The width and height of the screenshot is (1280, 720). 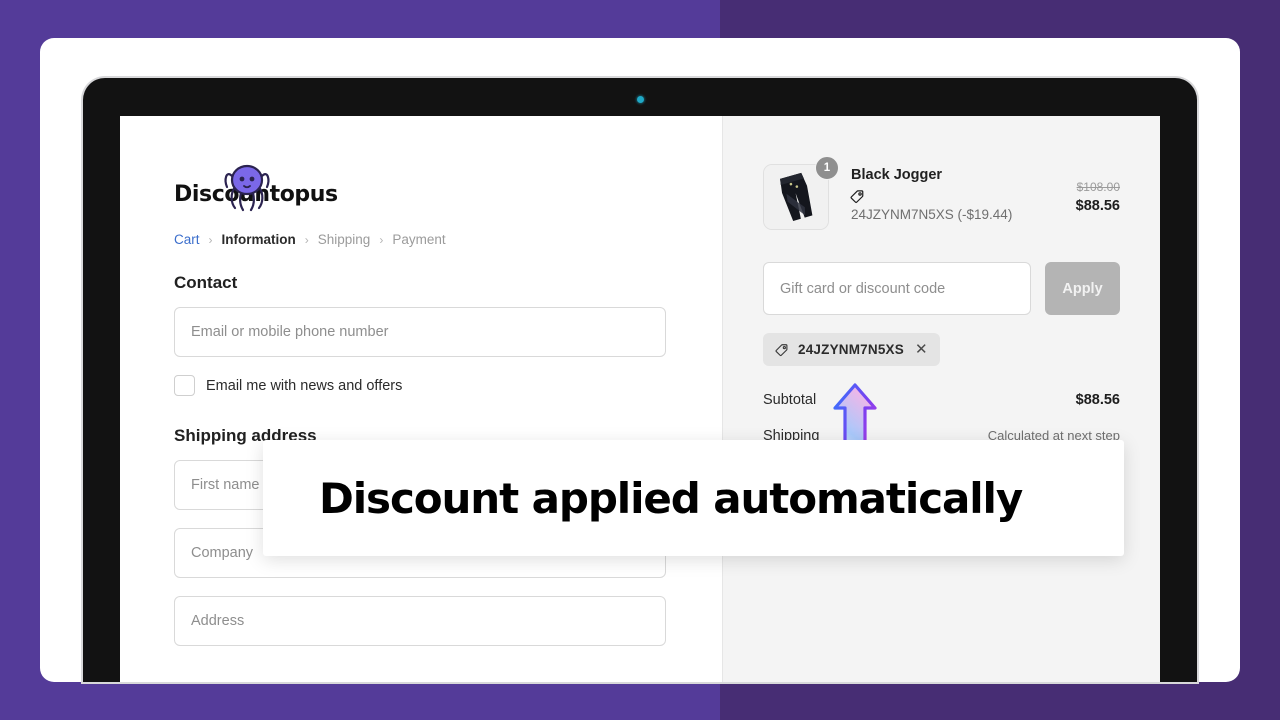 I want to click on breadcrumb-item-cart: Cart, so click(x=187, y=239).